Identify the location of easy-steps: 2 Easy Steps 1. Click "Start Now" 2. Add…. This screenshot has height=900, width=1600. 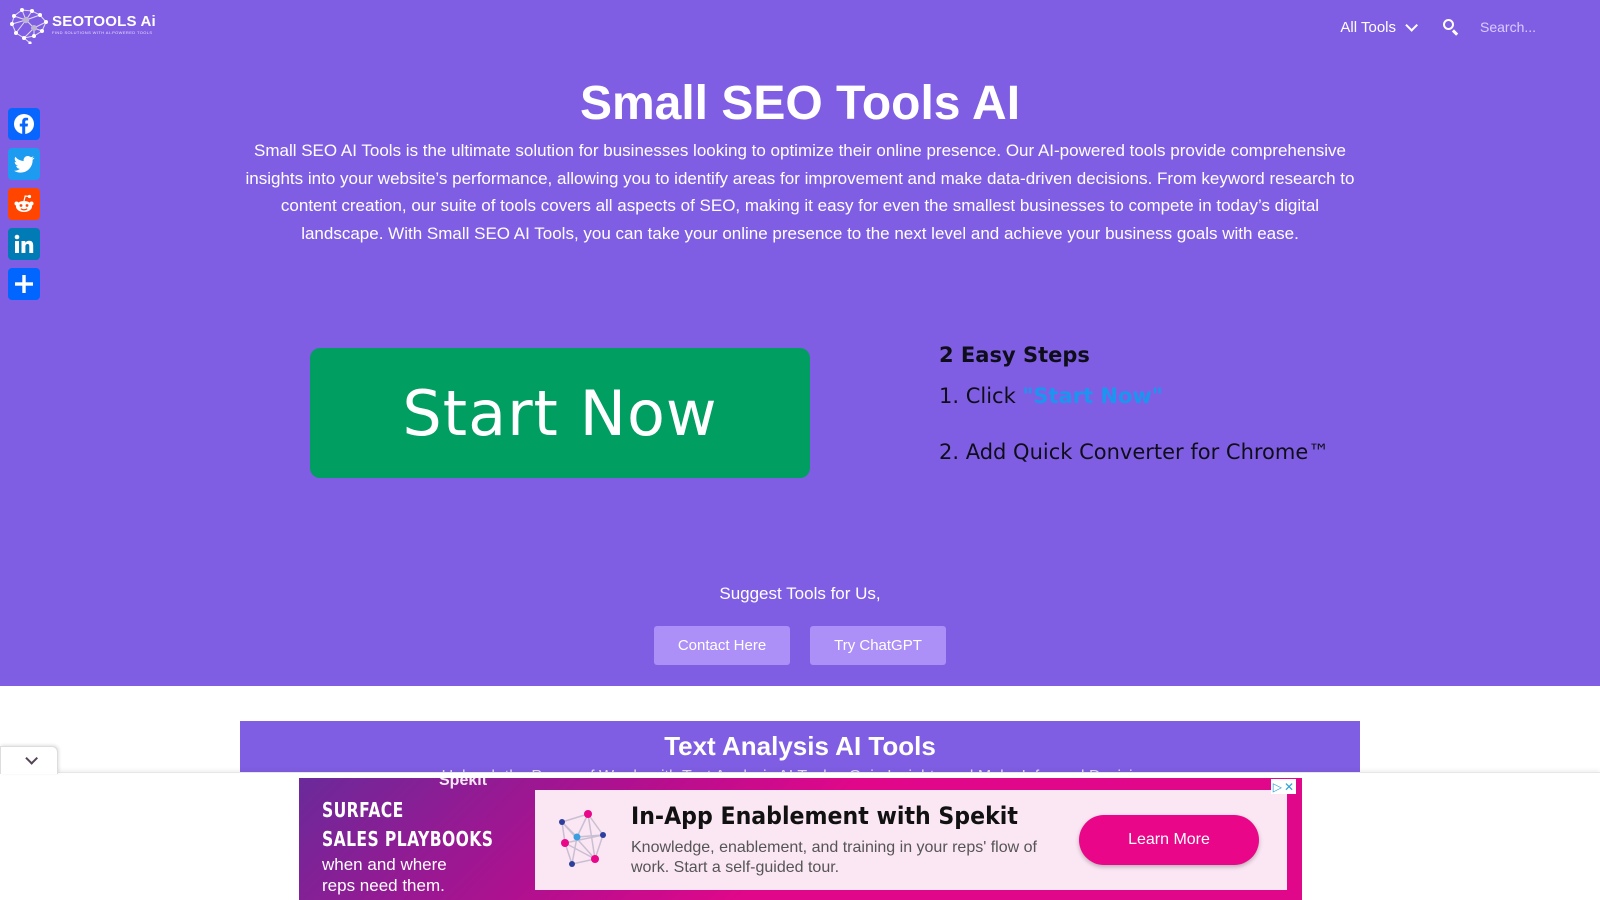
(1134, 403).